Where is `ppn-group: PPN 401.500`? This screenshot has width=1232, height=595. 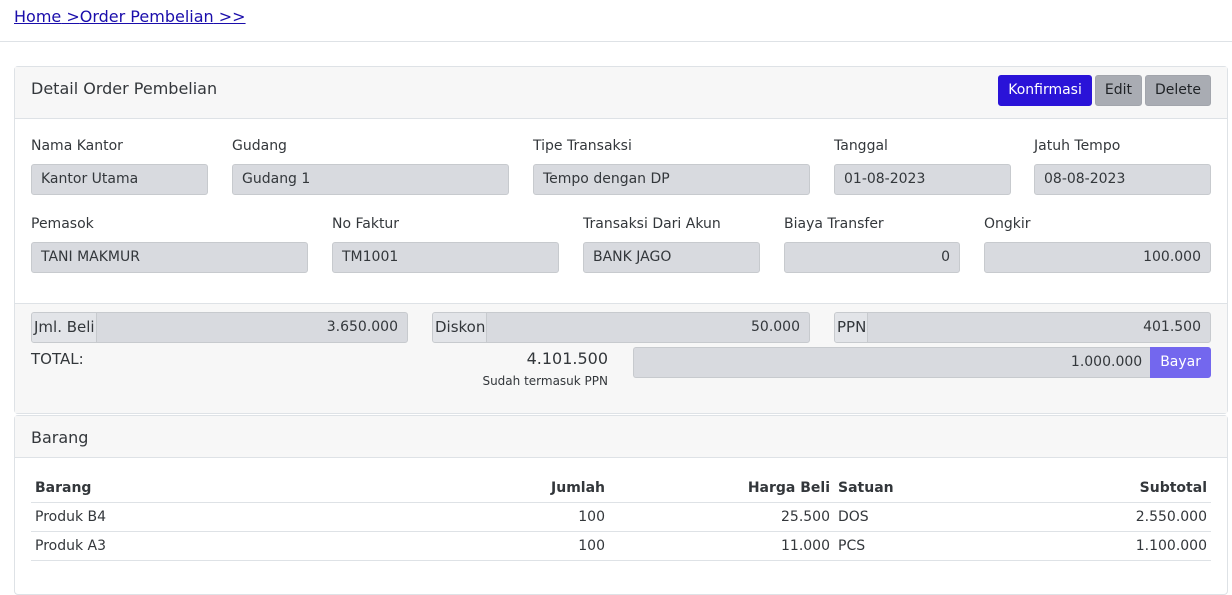
ppn-group: PPN 401.500 is located at coordinates (1022, 327).